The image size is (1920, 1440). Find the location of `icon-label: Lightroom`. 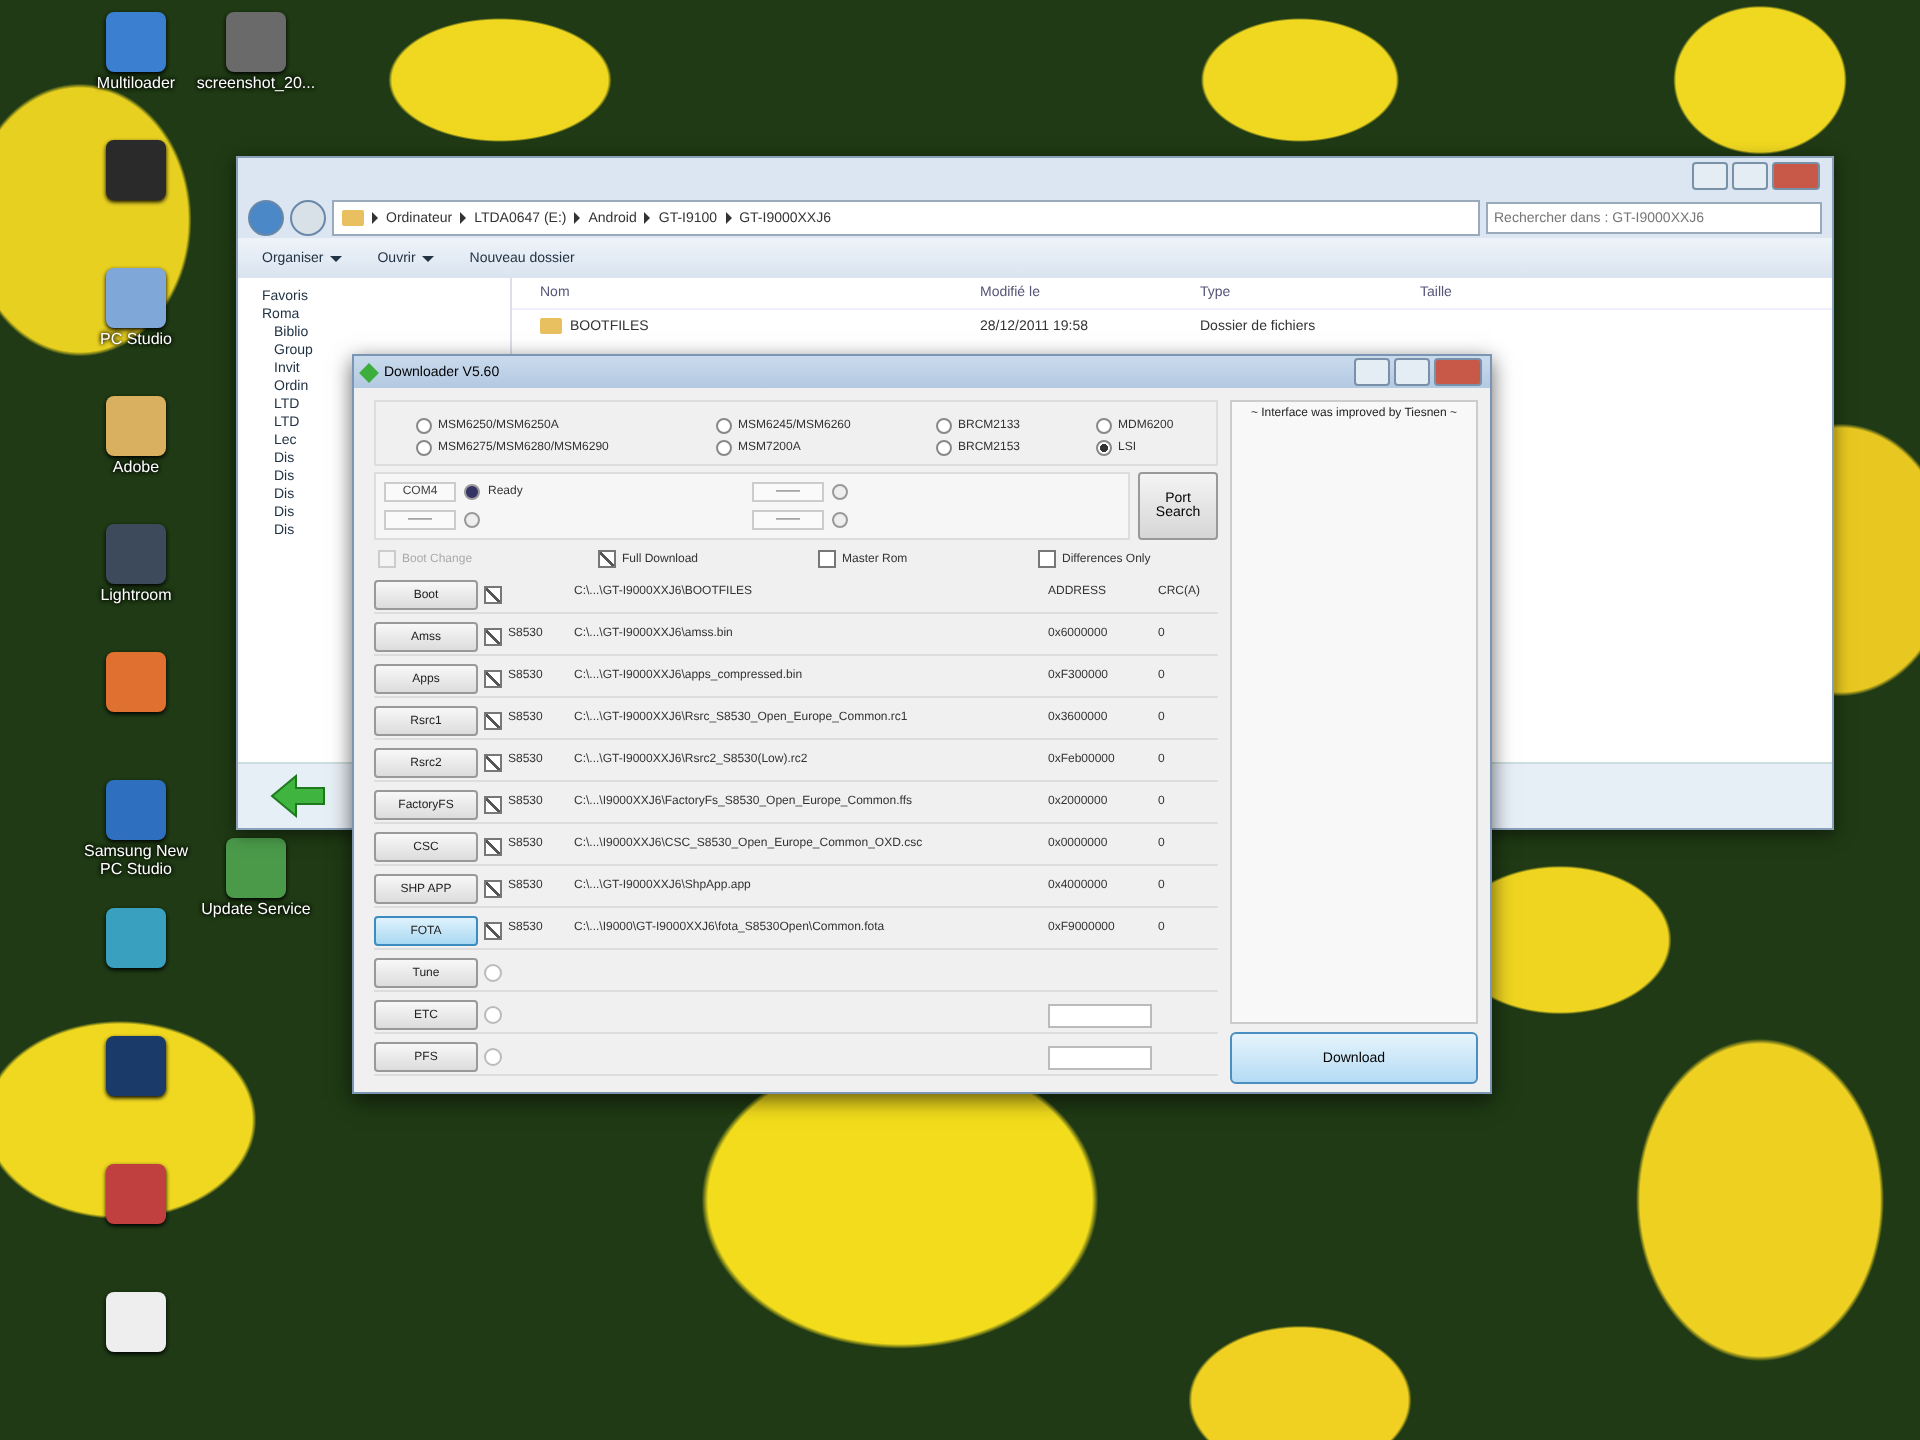

icon-label: Lightroom is located at coordinates (136, 597).